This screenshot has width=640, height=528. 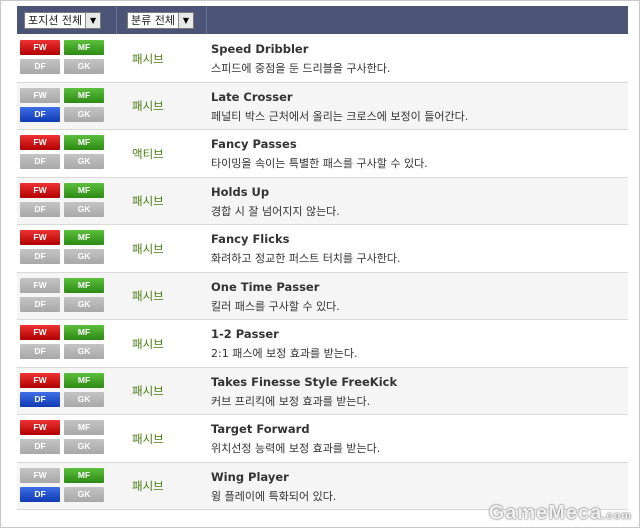 What do you see at coordinates (291, 401) in the screenshot?
I see `trait-description: 커브 프리킥에 보정 효과를 받는다.` at bounding box center [291, 401].